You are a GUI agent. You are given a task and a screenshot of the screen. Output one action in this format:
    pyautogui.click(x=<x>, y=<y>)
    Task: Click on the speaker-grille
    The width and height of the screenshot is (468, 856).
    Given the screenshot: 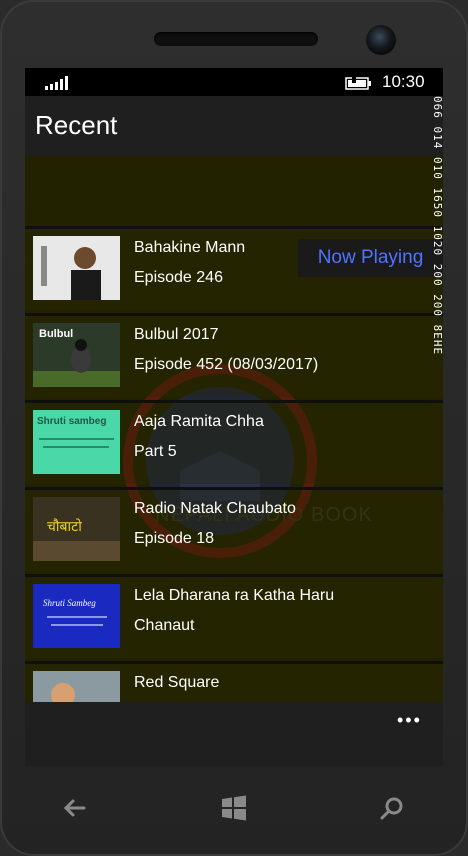 What is the action you would take?
    pyautogui.click(x=236, y=39)
    